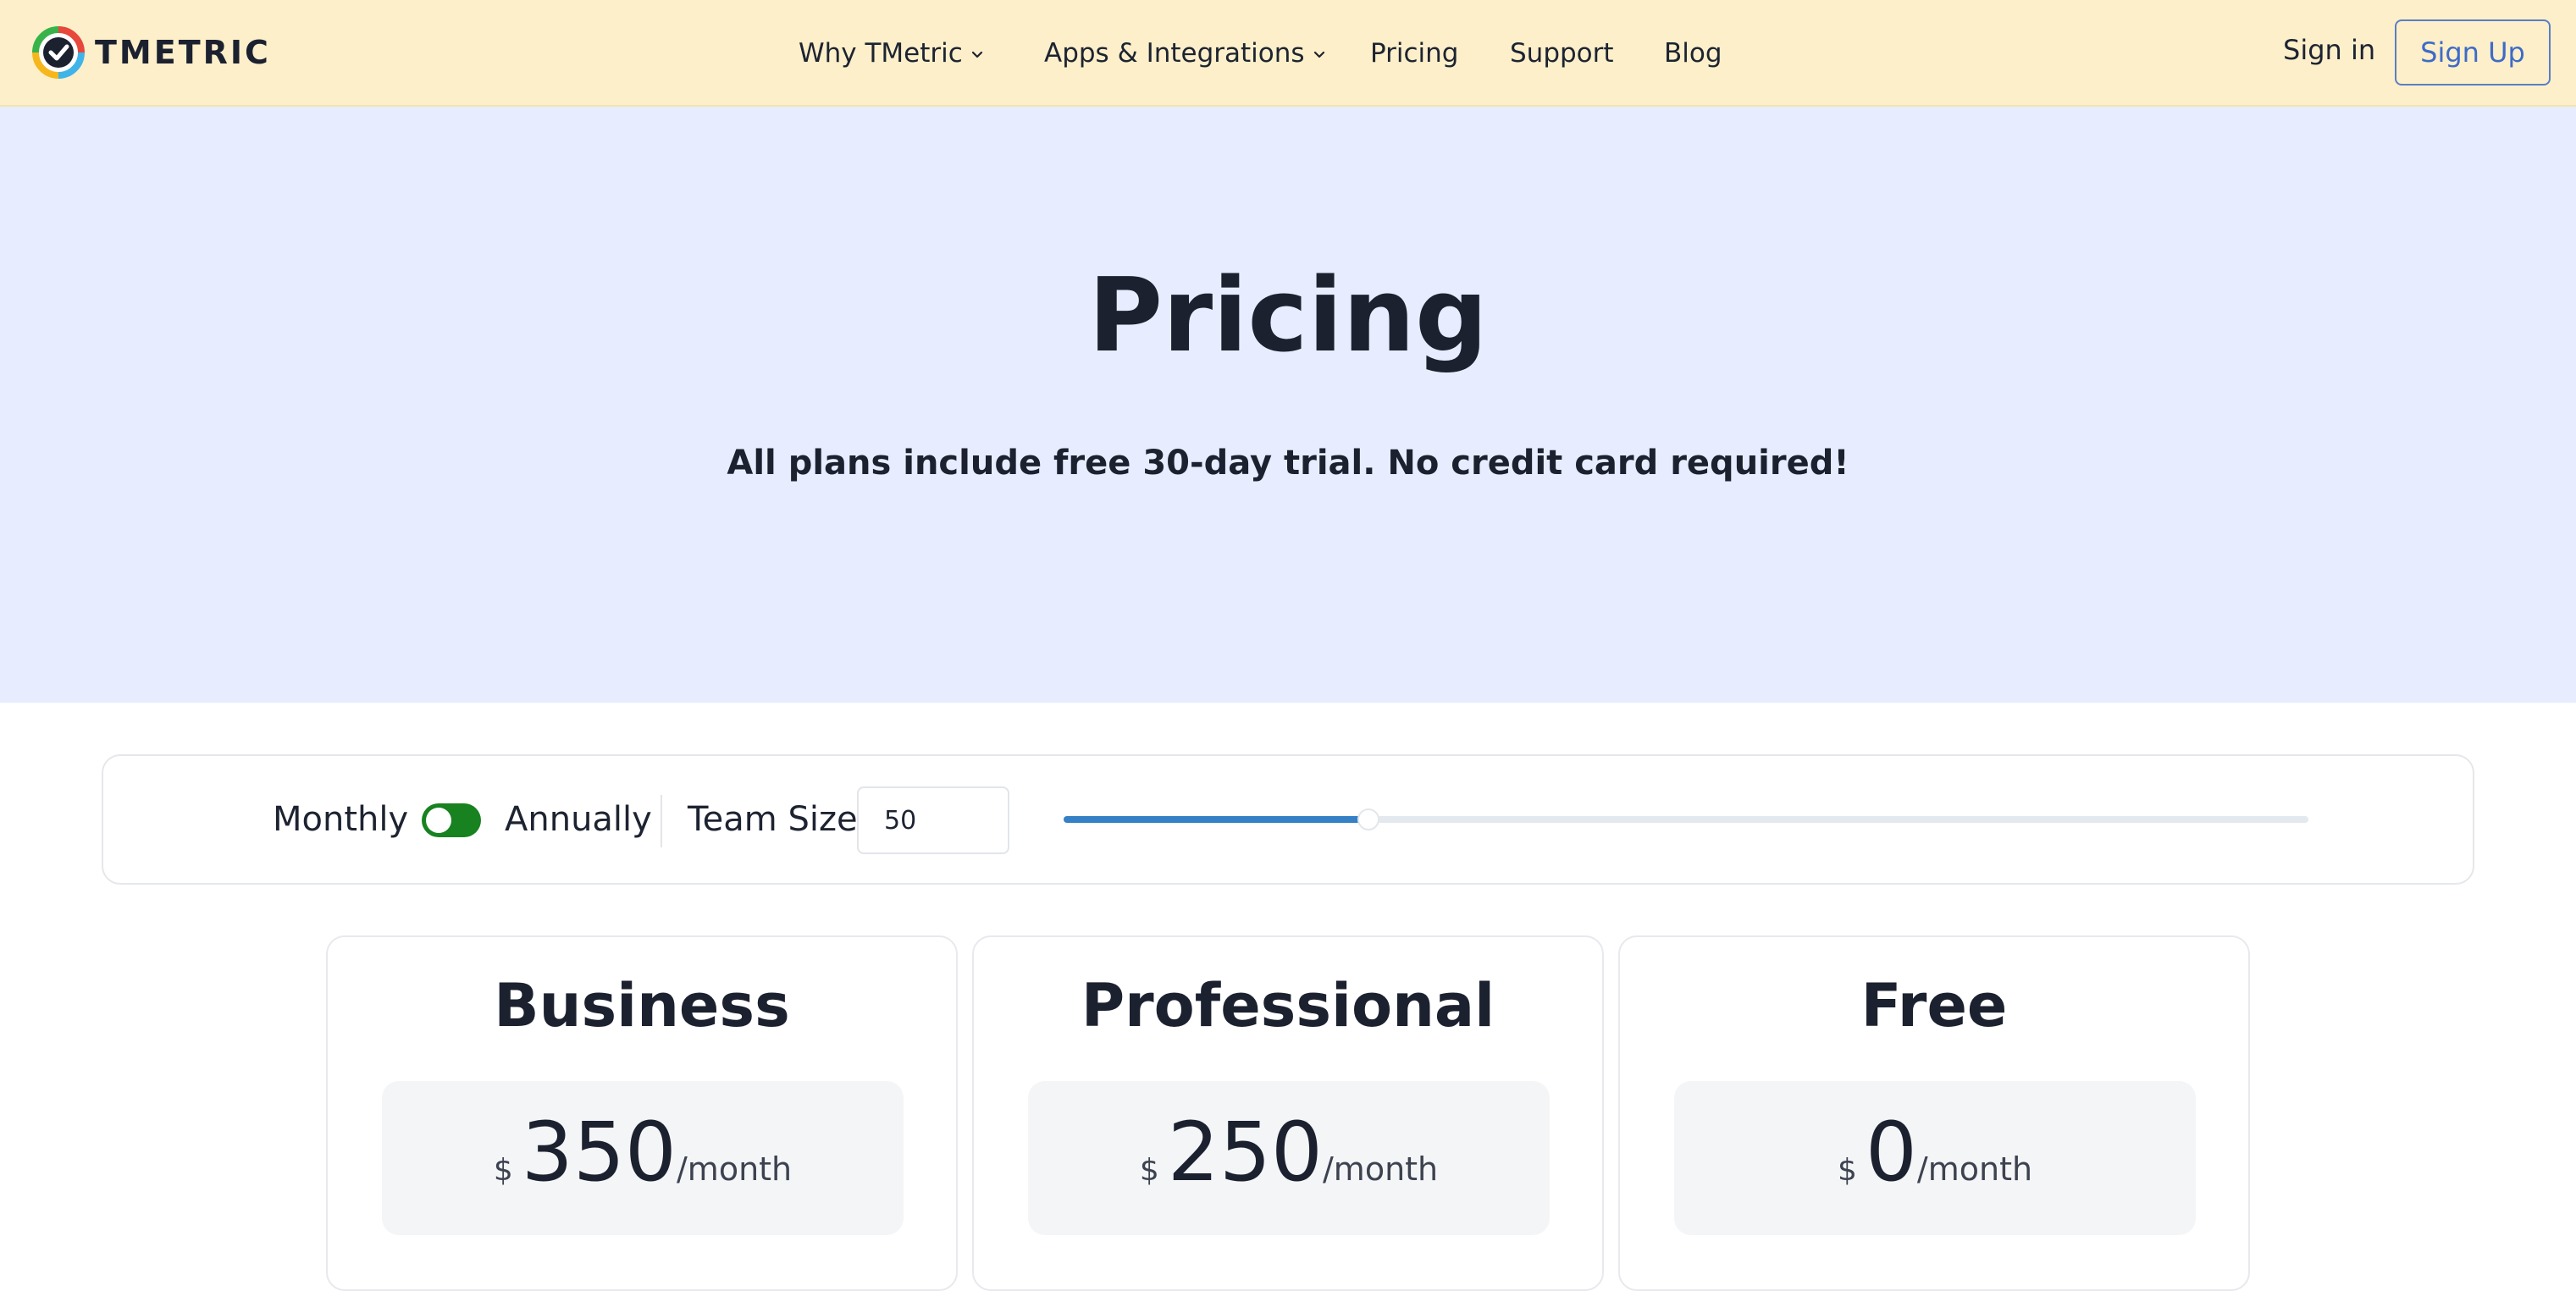 This screenshot has height=1291, width=2576. What do you see at coordinates (1415, 54) in the screenshot?
I see `nav-pricing-label: Pricing` at bounding box center [1415, 54].